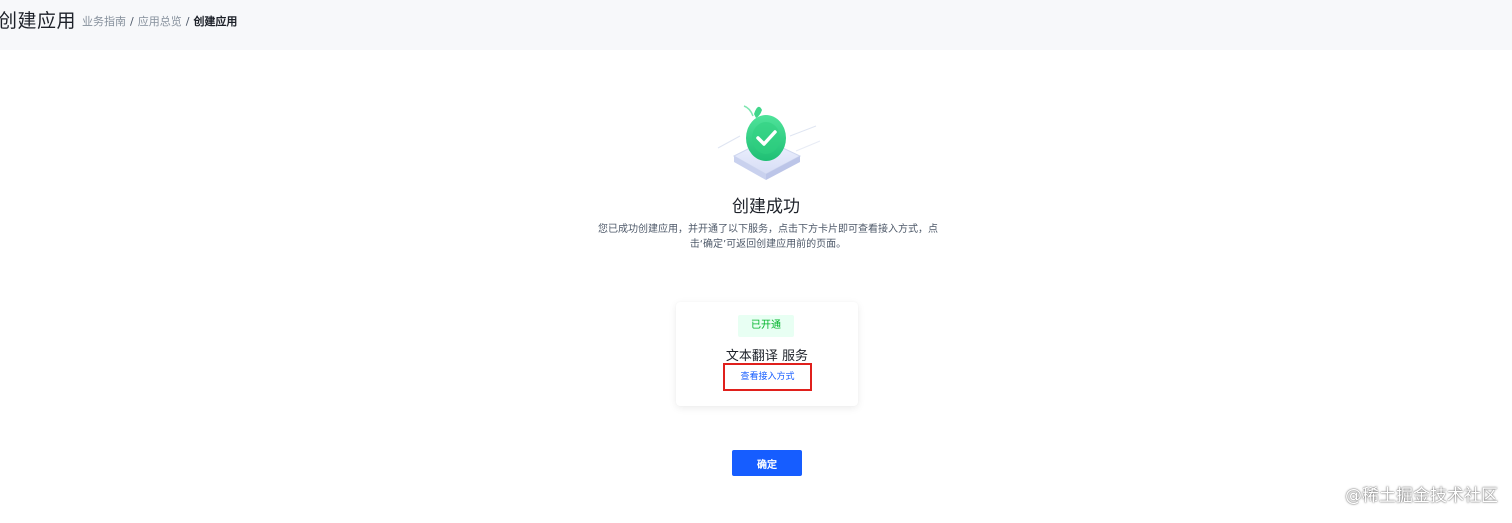  What do you see at coordinates (756, 25) in the screenshot?
I see `page-header: 创建应用 业务指南 / 应用总览 / 创建应用` at bounding box center [756, 25].